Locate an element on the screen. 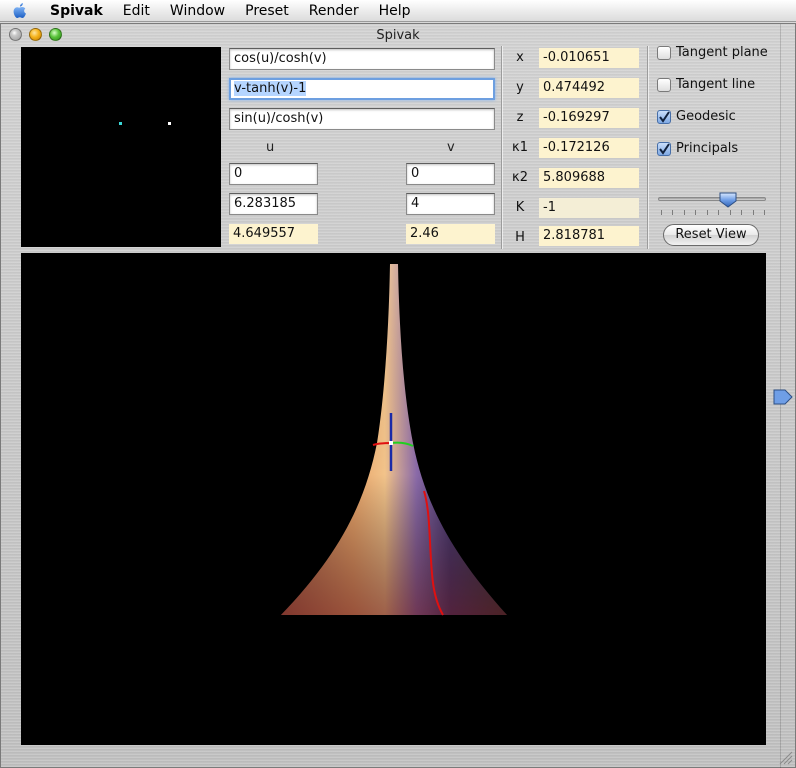 The height and width of the screenshot is (768, 796). tangent-line-checkbox-box is located at coordinates (664, 84).